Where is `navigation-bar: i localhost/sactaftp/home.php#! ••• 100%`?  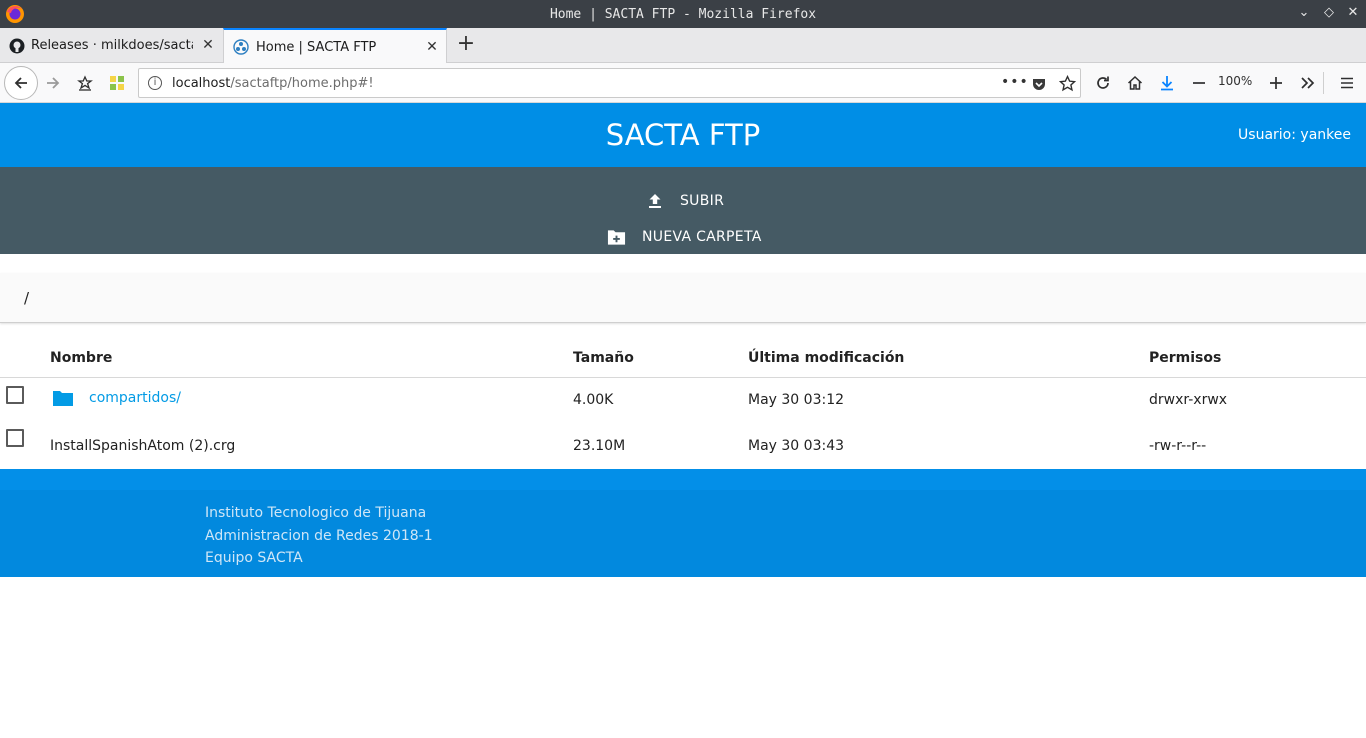 navigation-bar: i localhost/sactaftp/home.php#! ••• 100% is located at coordinates (683, 83).